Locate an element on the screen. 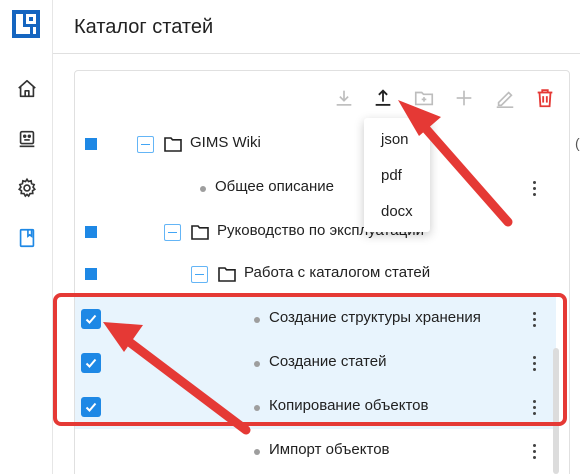 The width and height of the screenshot is (580, 474). robot-icon is located at coordinates (27, 139).